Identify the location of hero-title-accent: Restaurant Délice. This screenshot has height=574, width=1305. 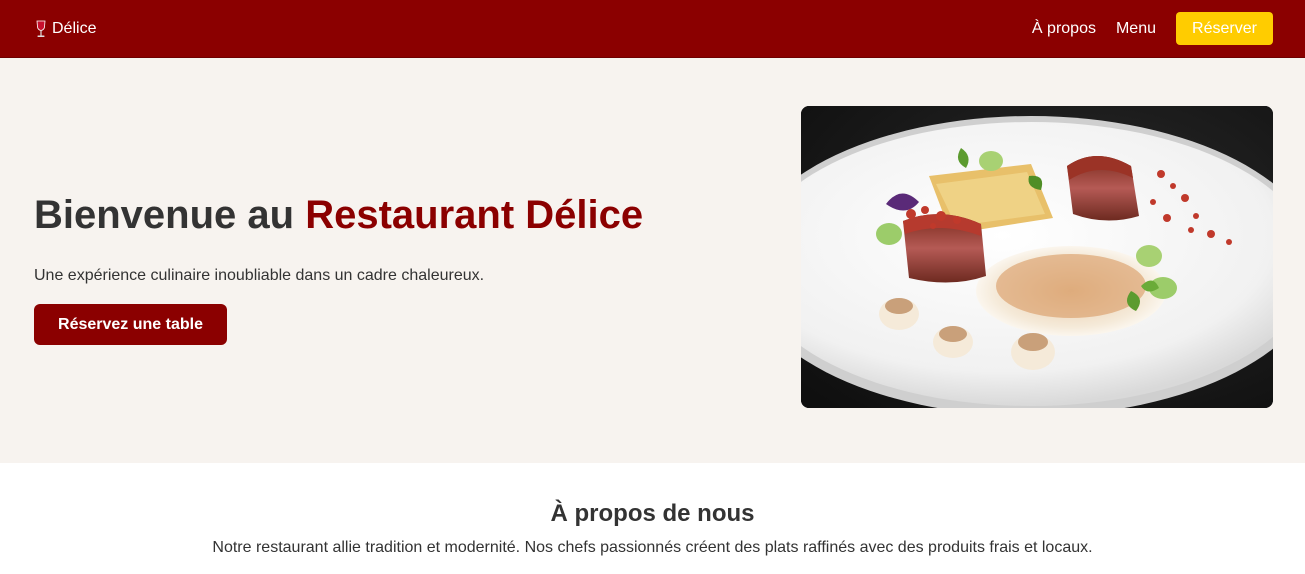
(474, 215).